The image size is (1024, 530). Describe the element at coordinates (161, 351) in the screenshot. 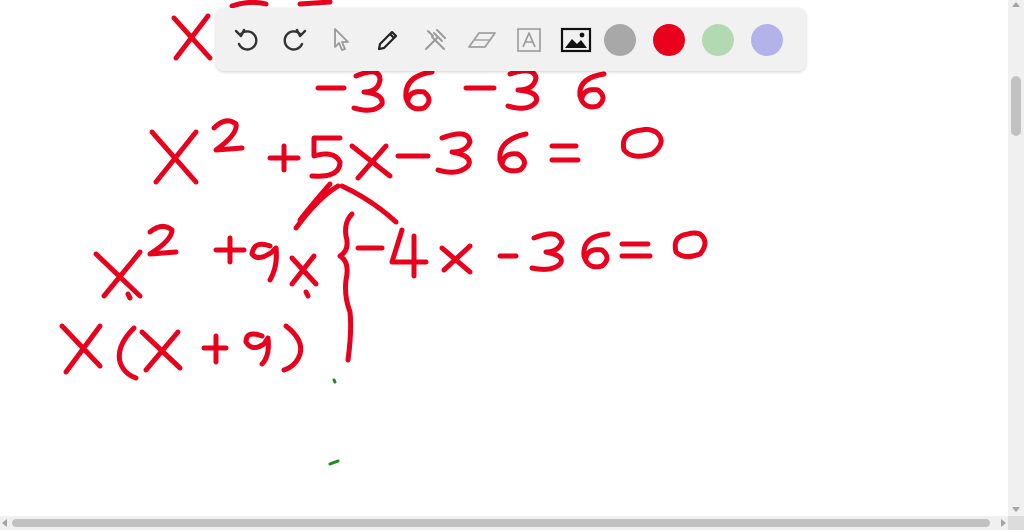

I see `ink-x-g` at that location.